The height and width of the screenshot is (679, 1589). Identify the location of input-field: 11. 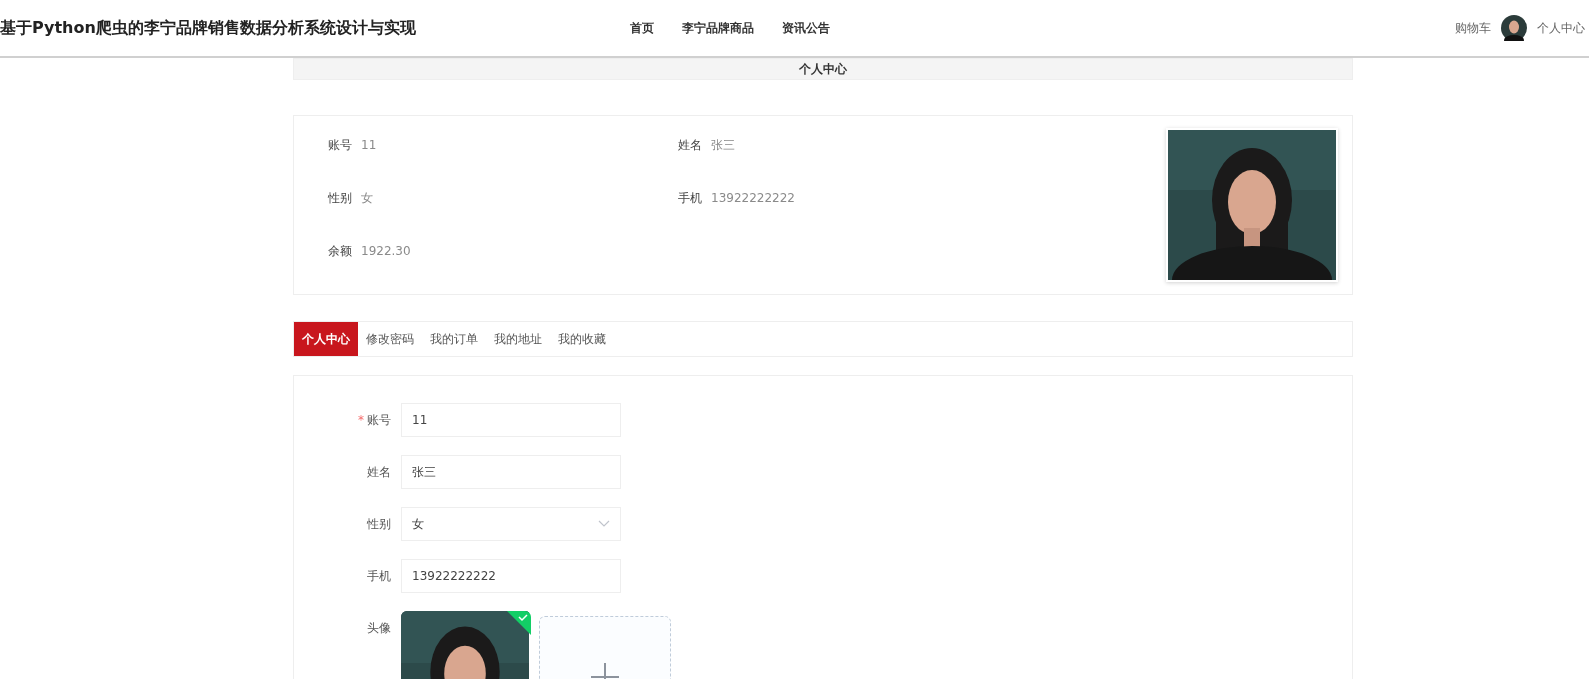
(511, 420).